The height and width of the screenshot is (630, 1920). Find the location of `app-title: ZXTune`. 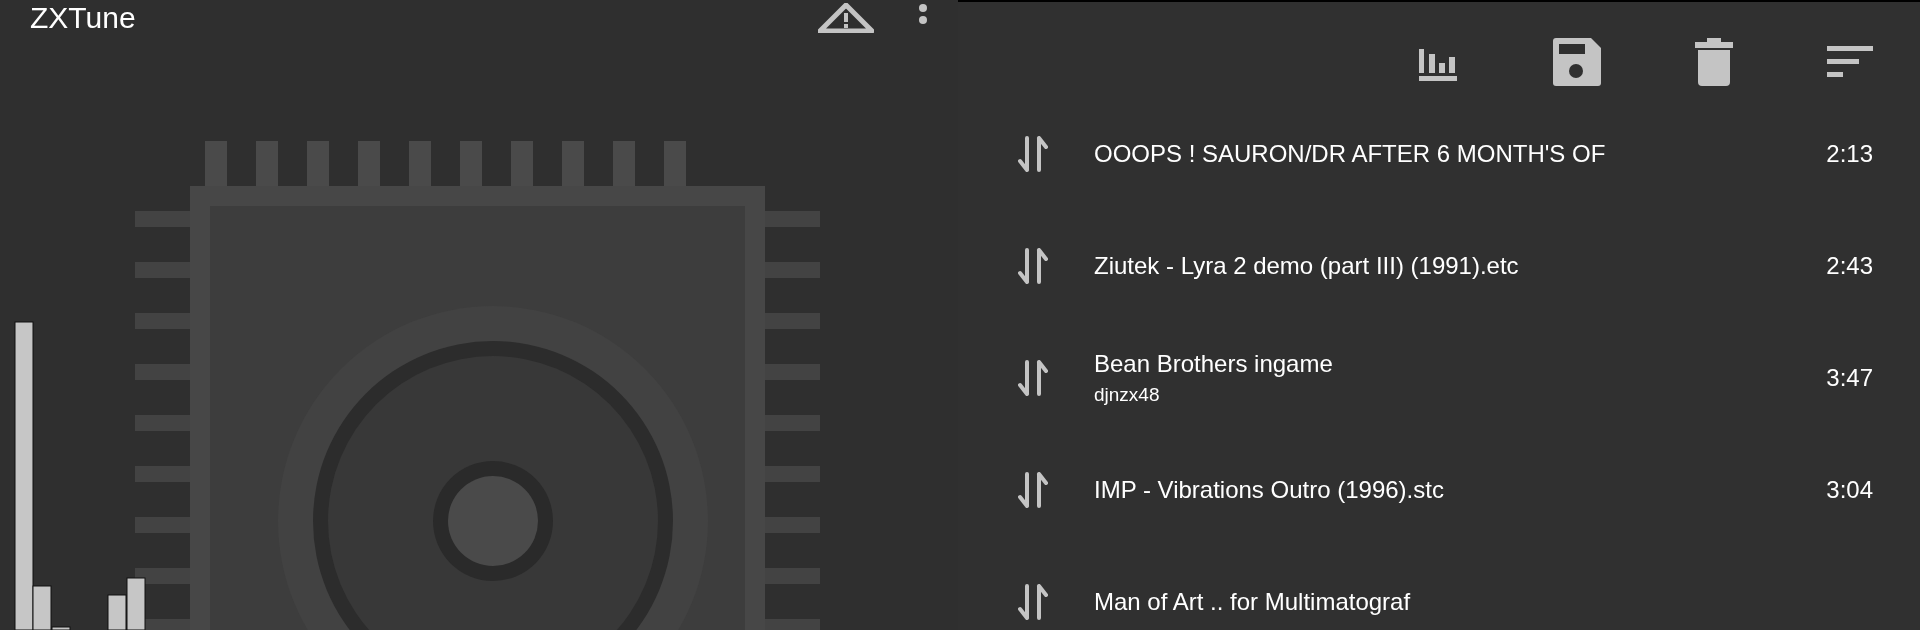

app-title: ZXTune is located at coordinates (83, 18).